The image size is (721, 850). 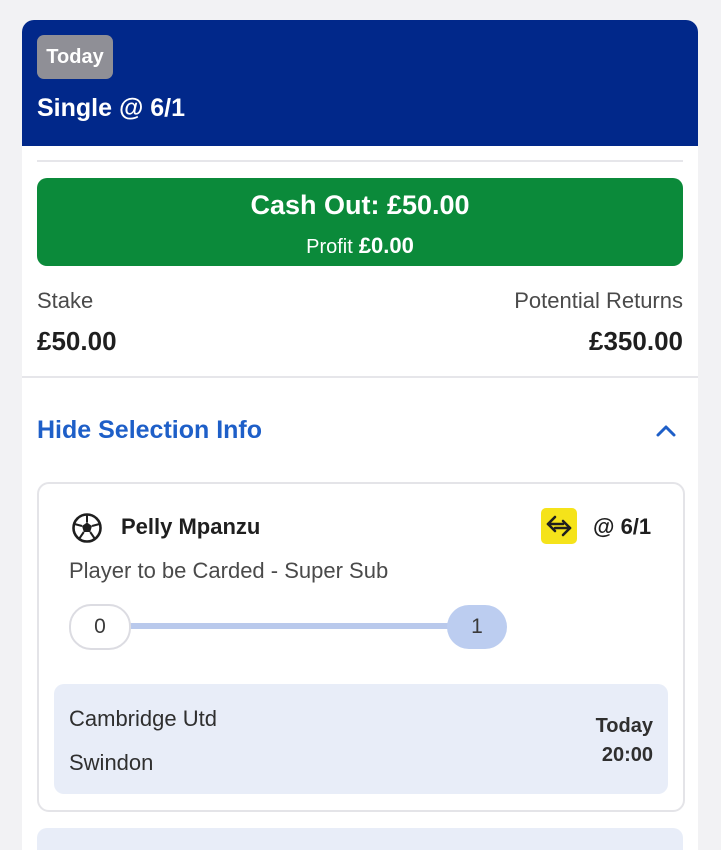 What do you see at coordinates (622, 526) in the screenshot?
I see `selection-odds: @ 6/1` at bounding box center [622, 526].